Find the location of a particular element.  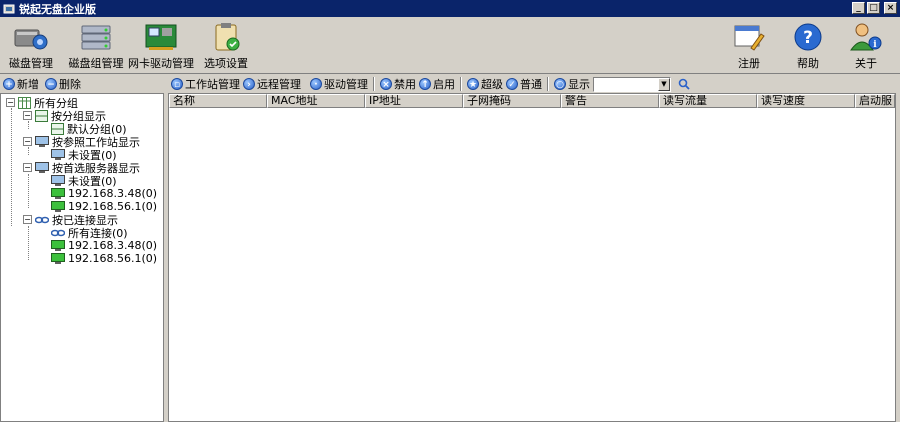

group-list-icon is located at coordinates (41, 115).